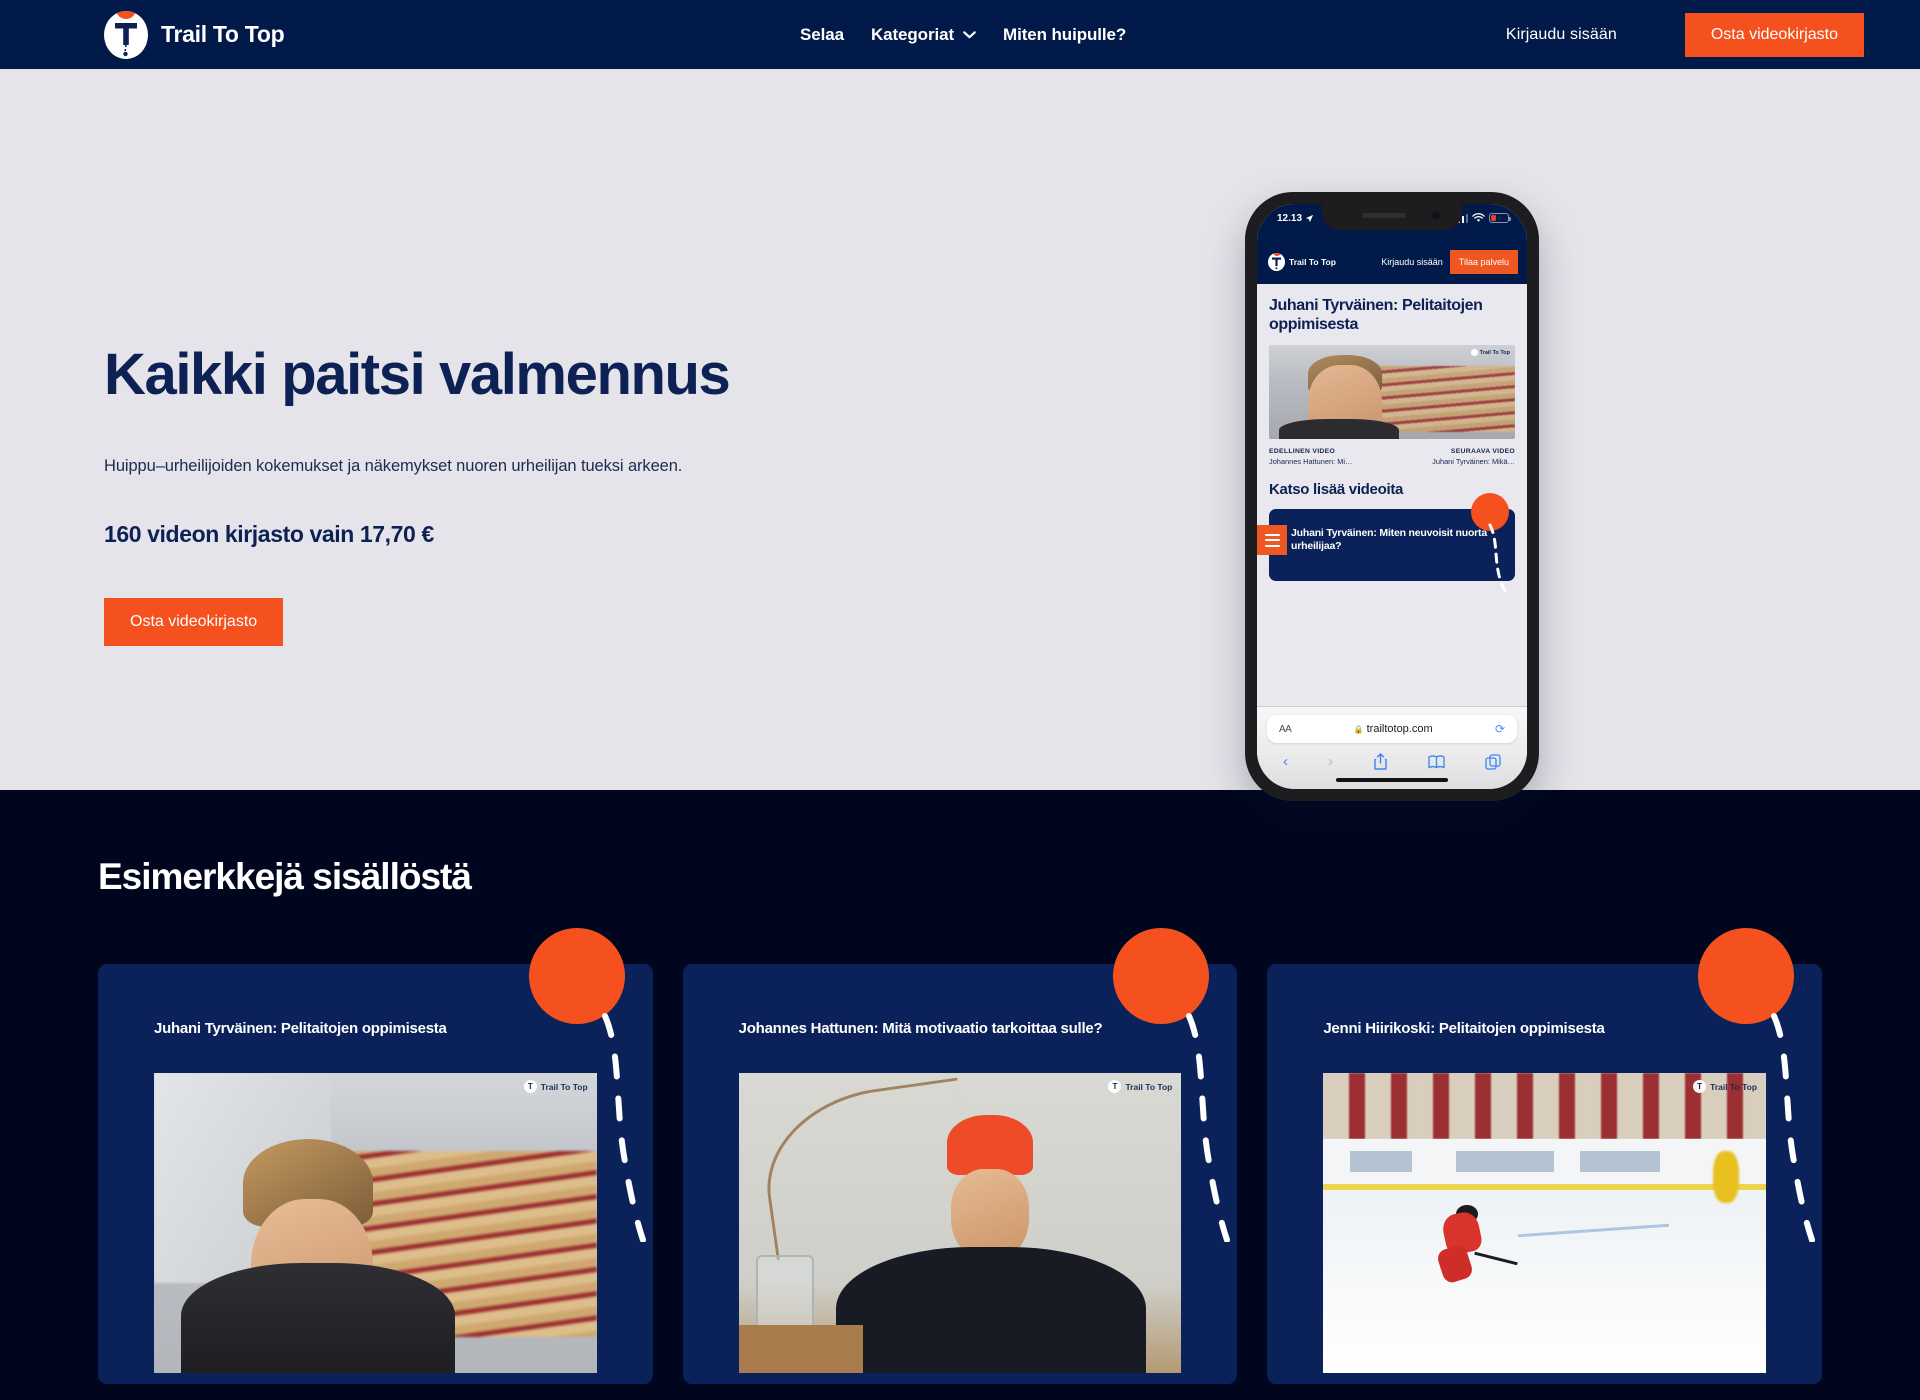 The width and height of the screenshot is (1920, 1400). Describe the element at coordinates (1384, 215) in the screenshot. I see `earpiece-speaker-icon` at that location.